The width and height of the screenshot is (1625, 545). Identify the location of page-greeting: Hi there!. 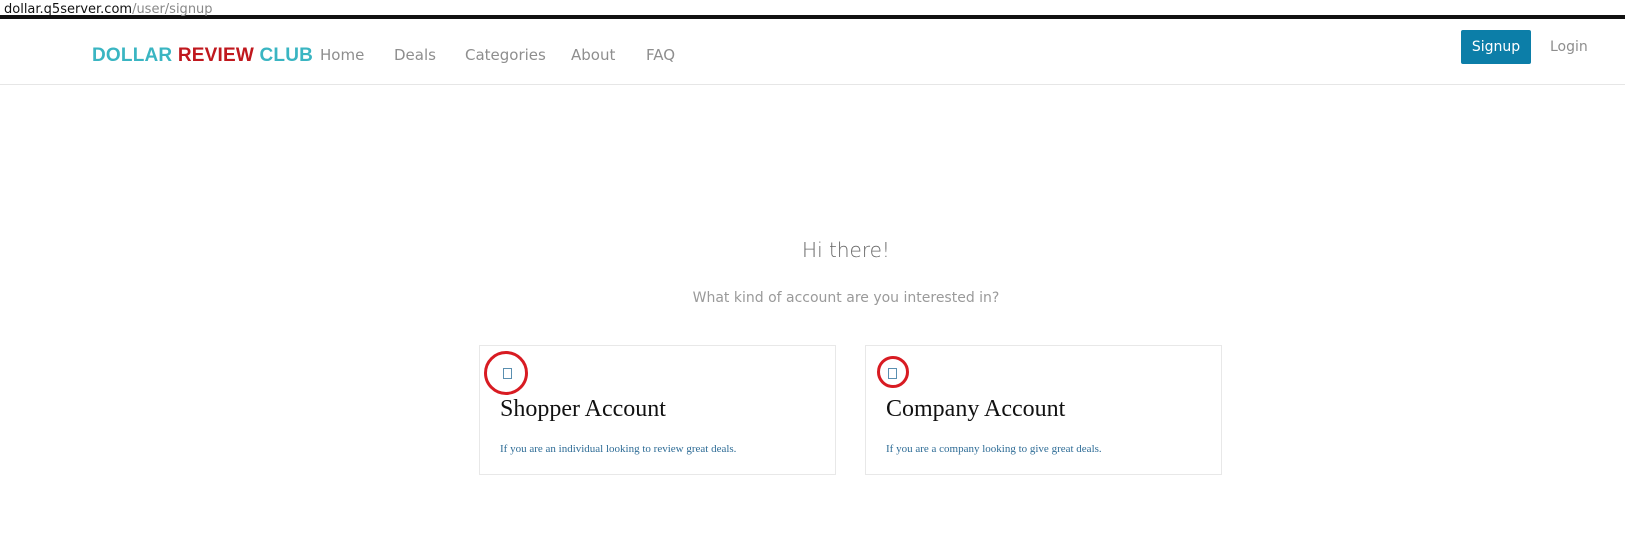
(846, 250).